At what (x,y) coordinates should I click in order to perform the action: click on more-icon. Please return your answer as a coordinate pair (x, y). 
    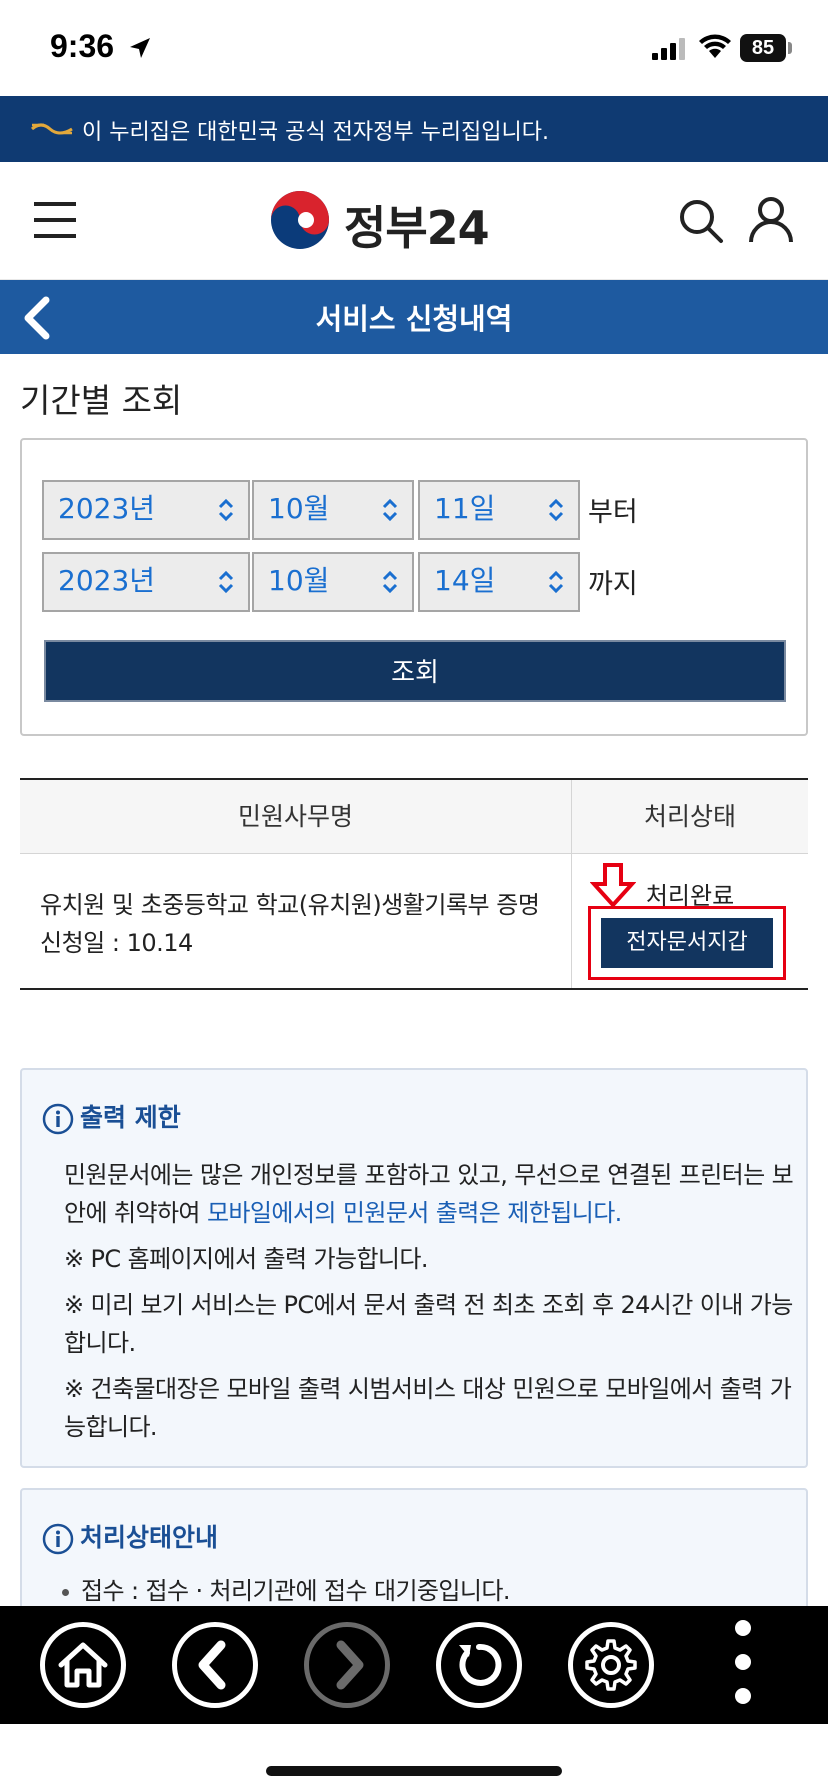
    Looking at the image, I should click on (743, 1665).